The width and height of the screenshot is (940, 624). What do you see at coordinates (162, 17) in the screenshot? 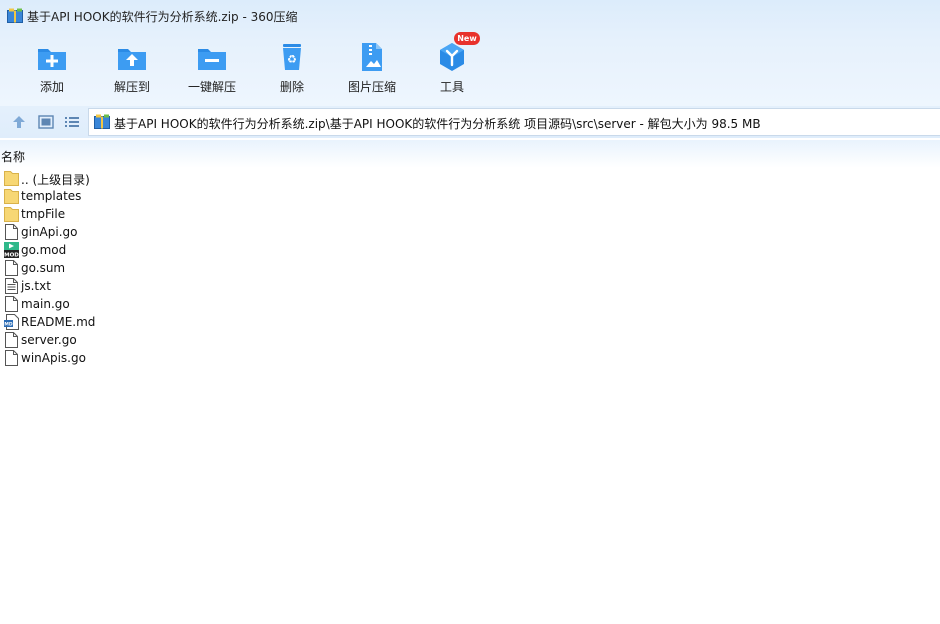
I see `window-title: 基于API HOOK的软件行为分析系统.zip - 360压缩` at bounding box center [162, 17].